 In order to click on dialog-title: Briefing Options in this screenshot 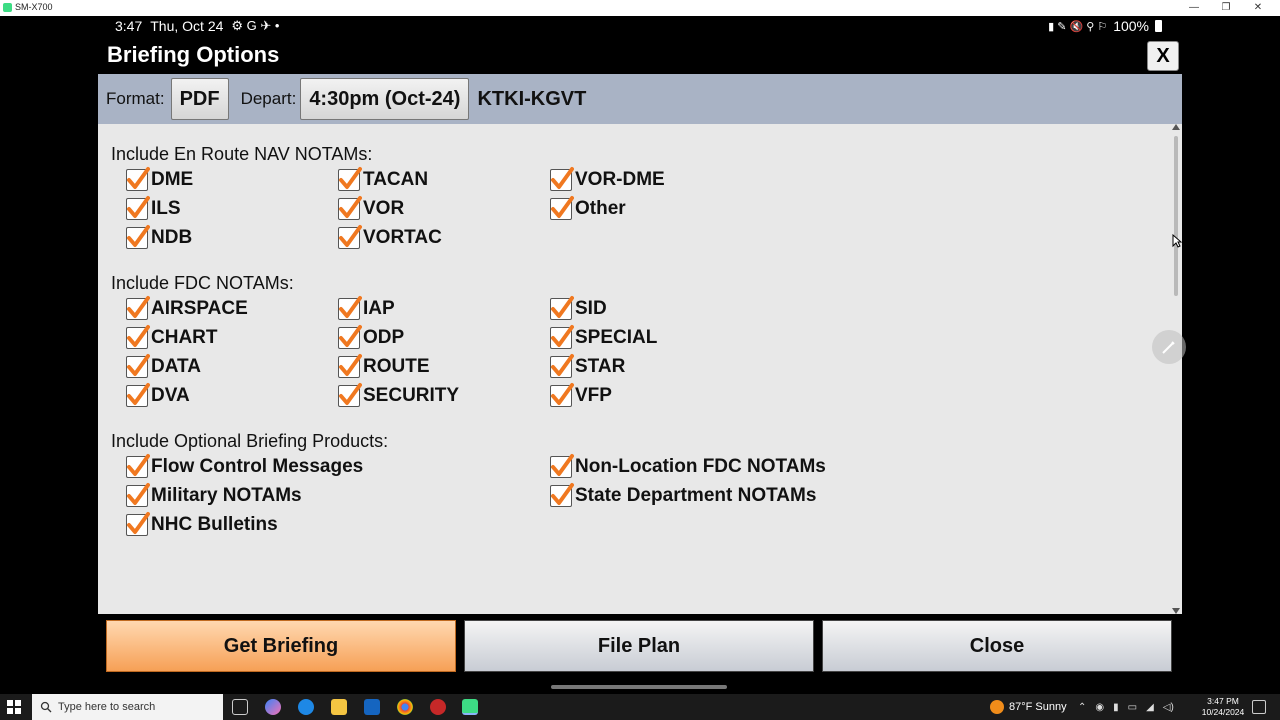, I will do `click(193, 54)`.